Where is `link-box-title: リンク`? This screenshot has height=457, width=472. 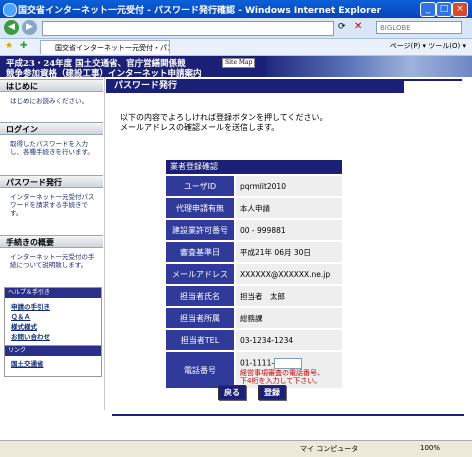
link-box-title: リンク is located at coordinates (53, 351).